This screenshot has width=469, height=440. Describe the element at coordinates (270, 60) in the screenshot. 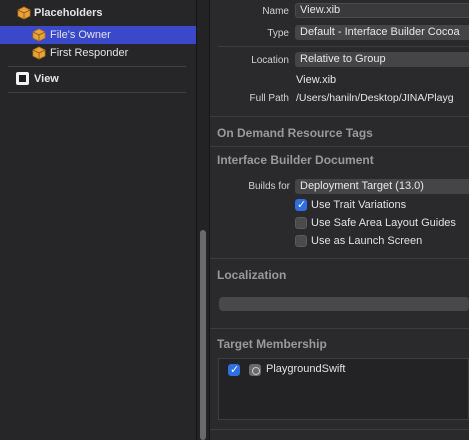

I see `location-label: Location` at that location.